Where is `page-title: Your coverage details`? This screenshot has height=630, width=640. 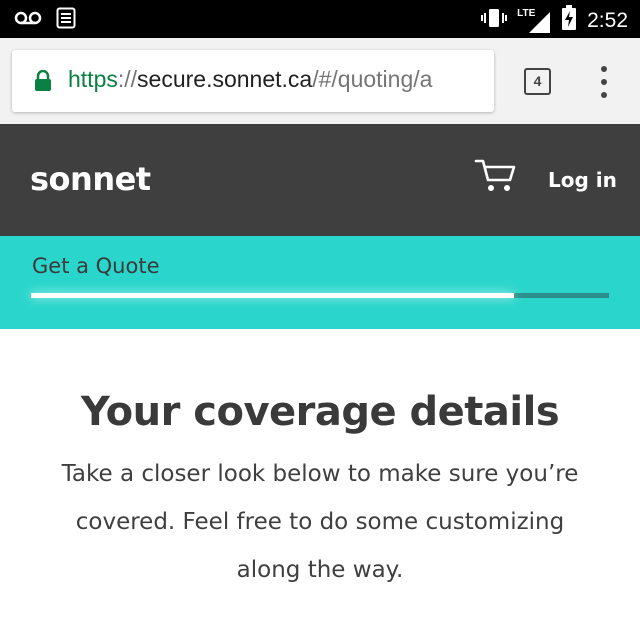
page-title: Your coverage details is located at coordinates (320, 412).